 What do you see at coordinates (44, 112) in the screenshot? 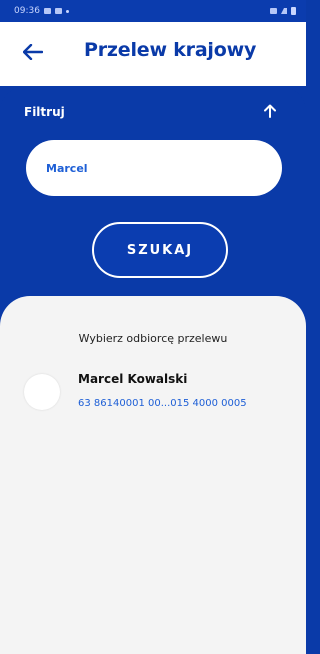
I see `filter-label: Filtruj` at bounding box center [44, 112].